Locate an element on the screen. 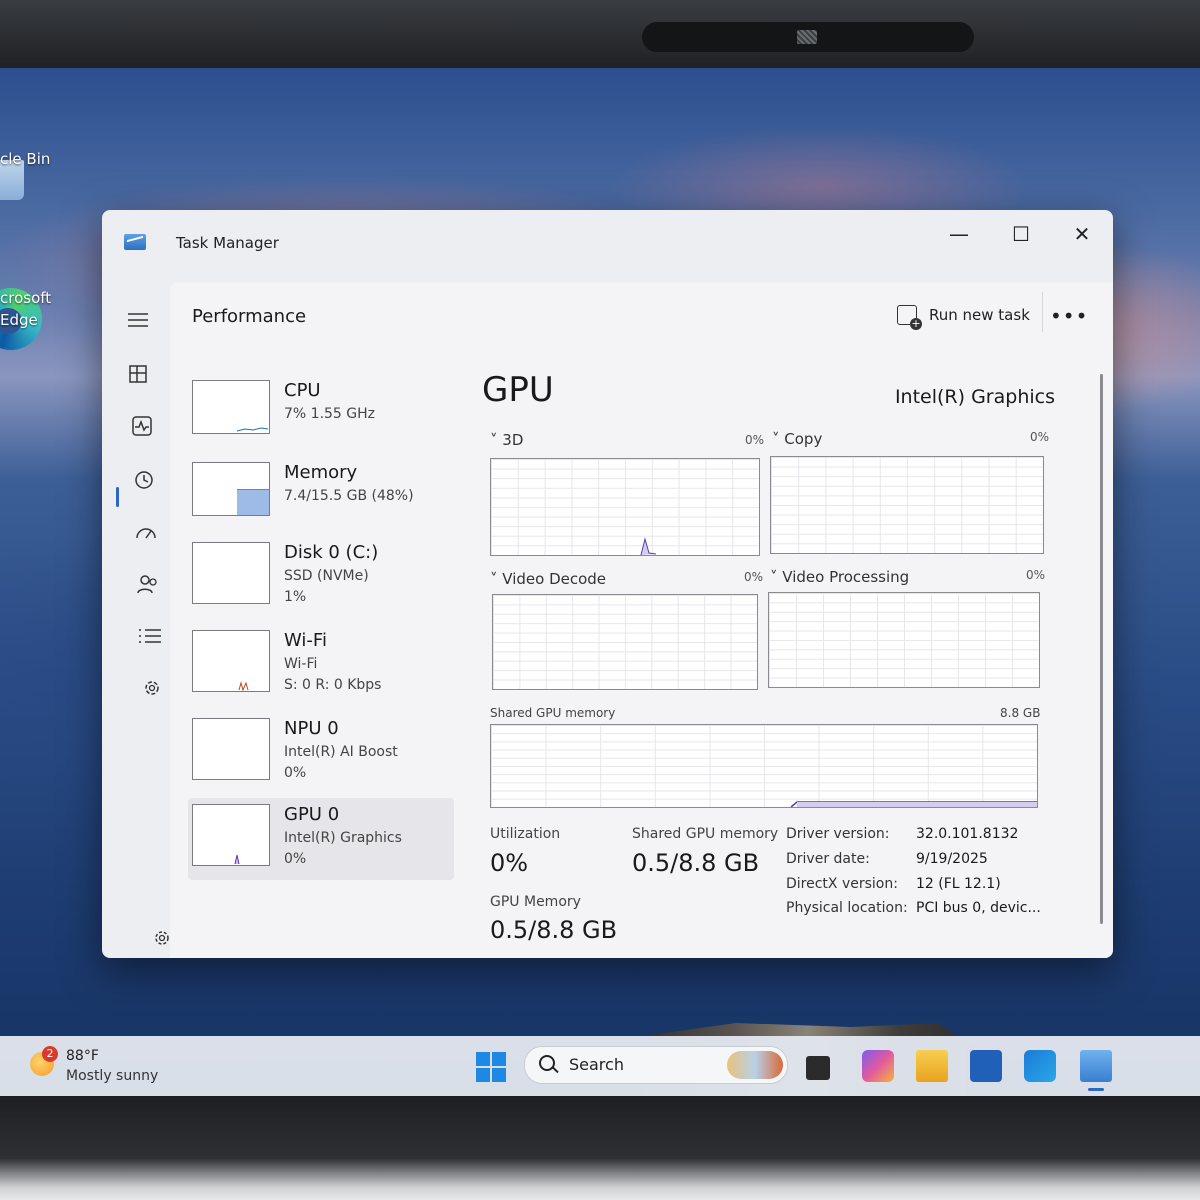  m365-copilot-icon is located at coordinates (878, 1066).